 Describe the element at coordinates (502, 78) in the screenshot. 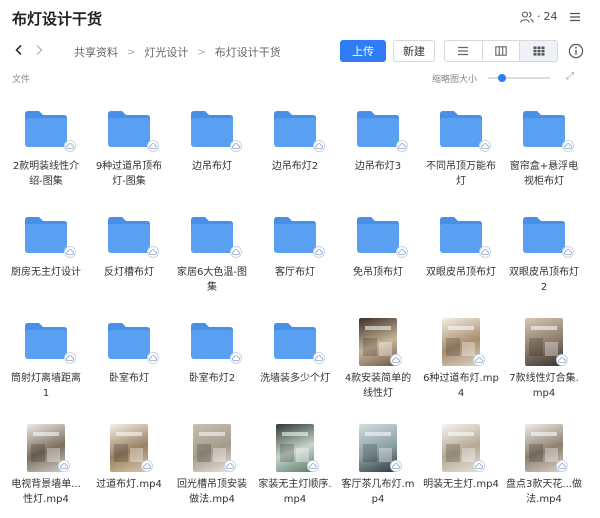

I see `slider-knob` at that location.